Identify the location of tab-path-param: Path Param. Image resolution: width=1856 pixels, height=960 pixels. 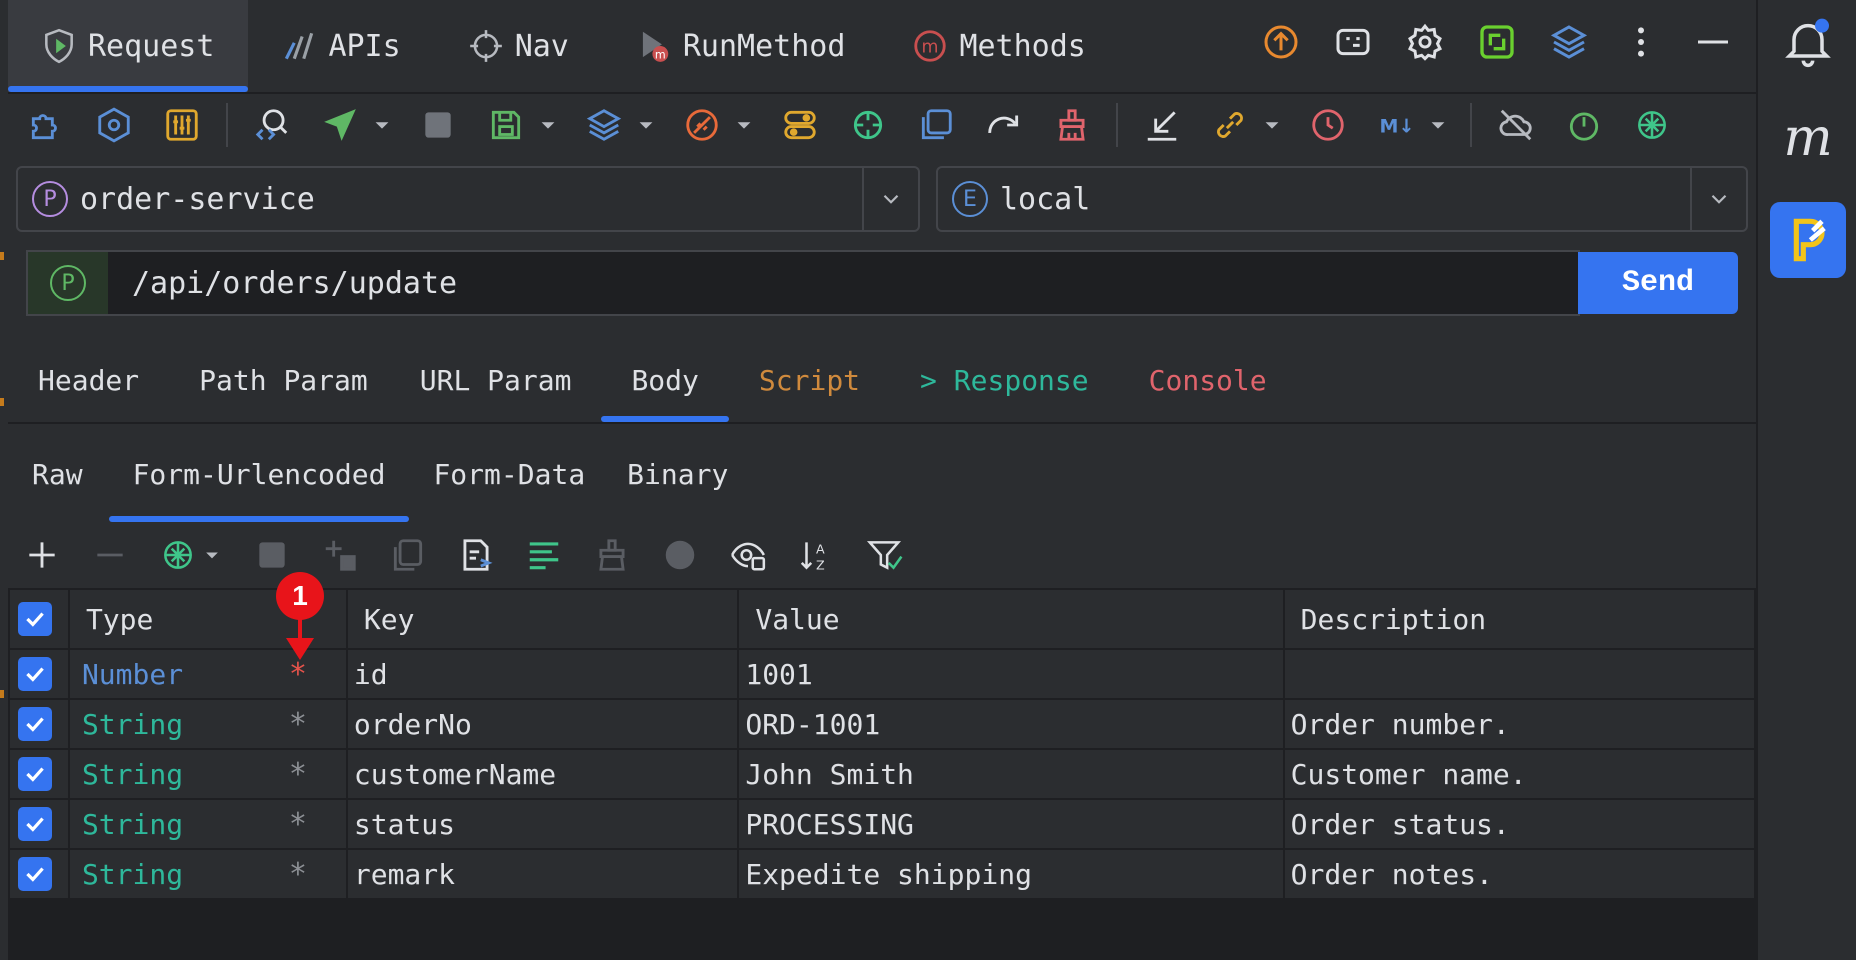
(283, 380).